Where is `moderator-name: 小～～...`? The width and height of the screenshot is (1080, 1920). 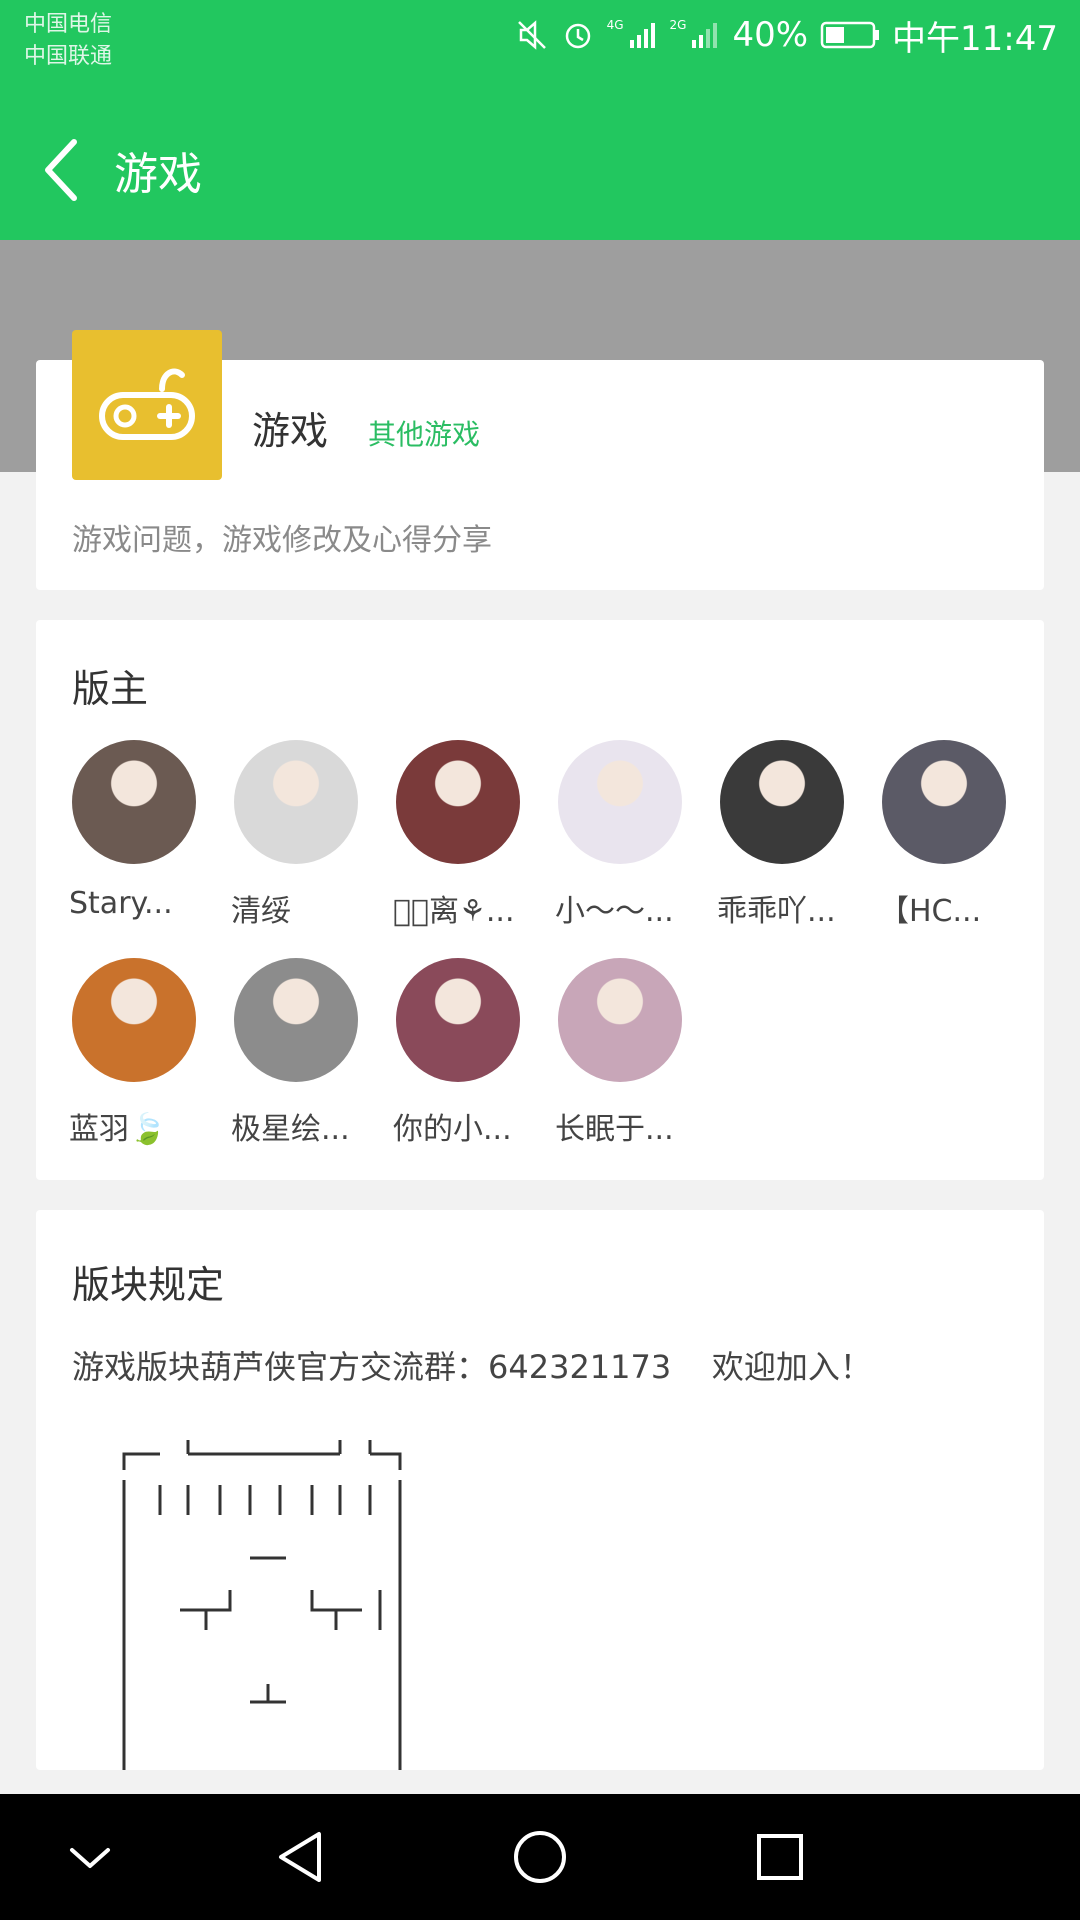 moderator-name: 小～～... is located at coordinates (614, 911).